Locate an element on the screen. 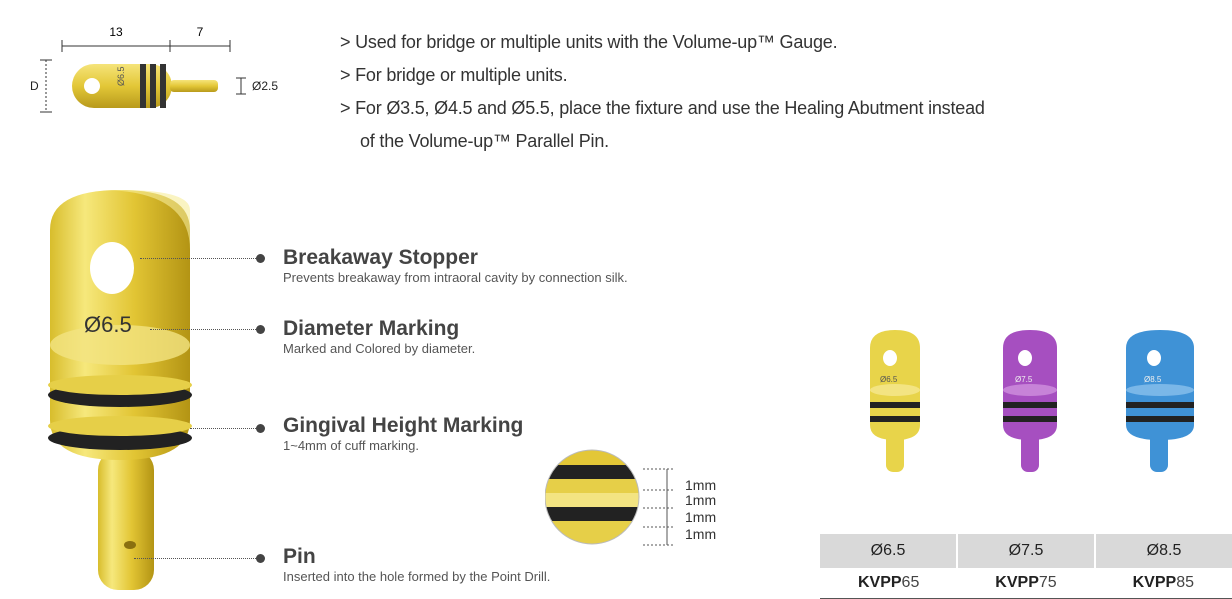 Image resolution: width=1232 pixels, height=599 pixels. diameter-cell: Ø7.5 is located at coordinates (1025, 551).